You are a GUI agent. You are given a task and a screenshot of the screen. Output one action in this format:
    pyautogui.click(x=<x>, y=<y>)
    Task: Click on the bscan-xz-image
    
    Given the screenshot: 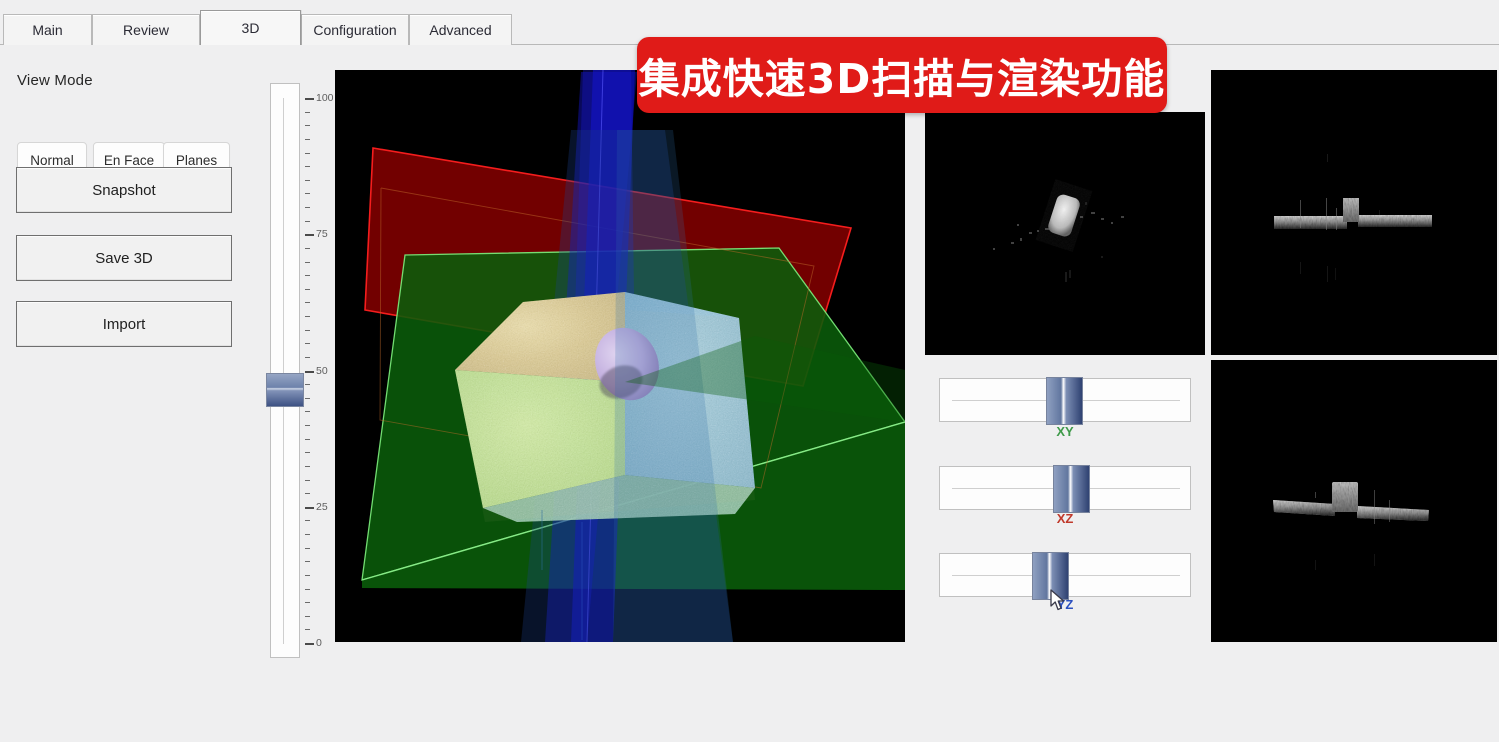 What is the action you would take?
    pyautogui.click(x=1354, y=212)
    